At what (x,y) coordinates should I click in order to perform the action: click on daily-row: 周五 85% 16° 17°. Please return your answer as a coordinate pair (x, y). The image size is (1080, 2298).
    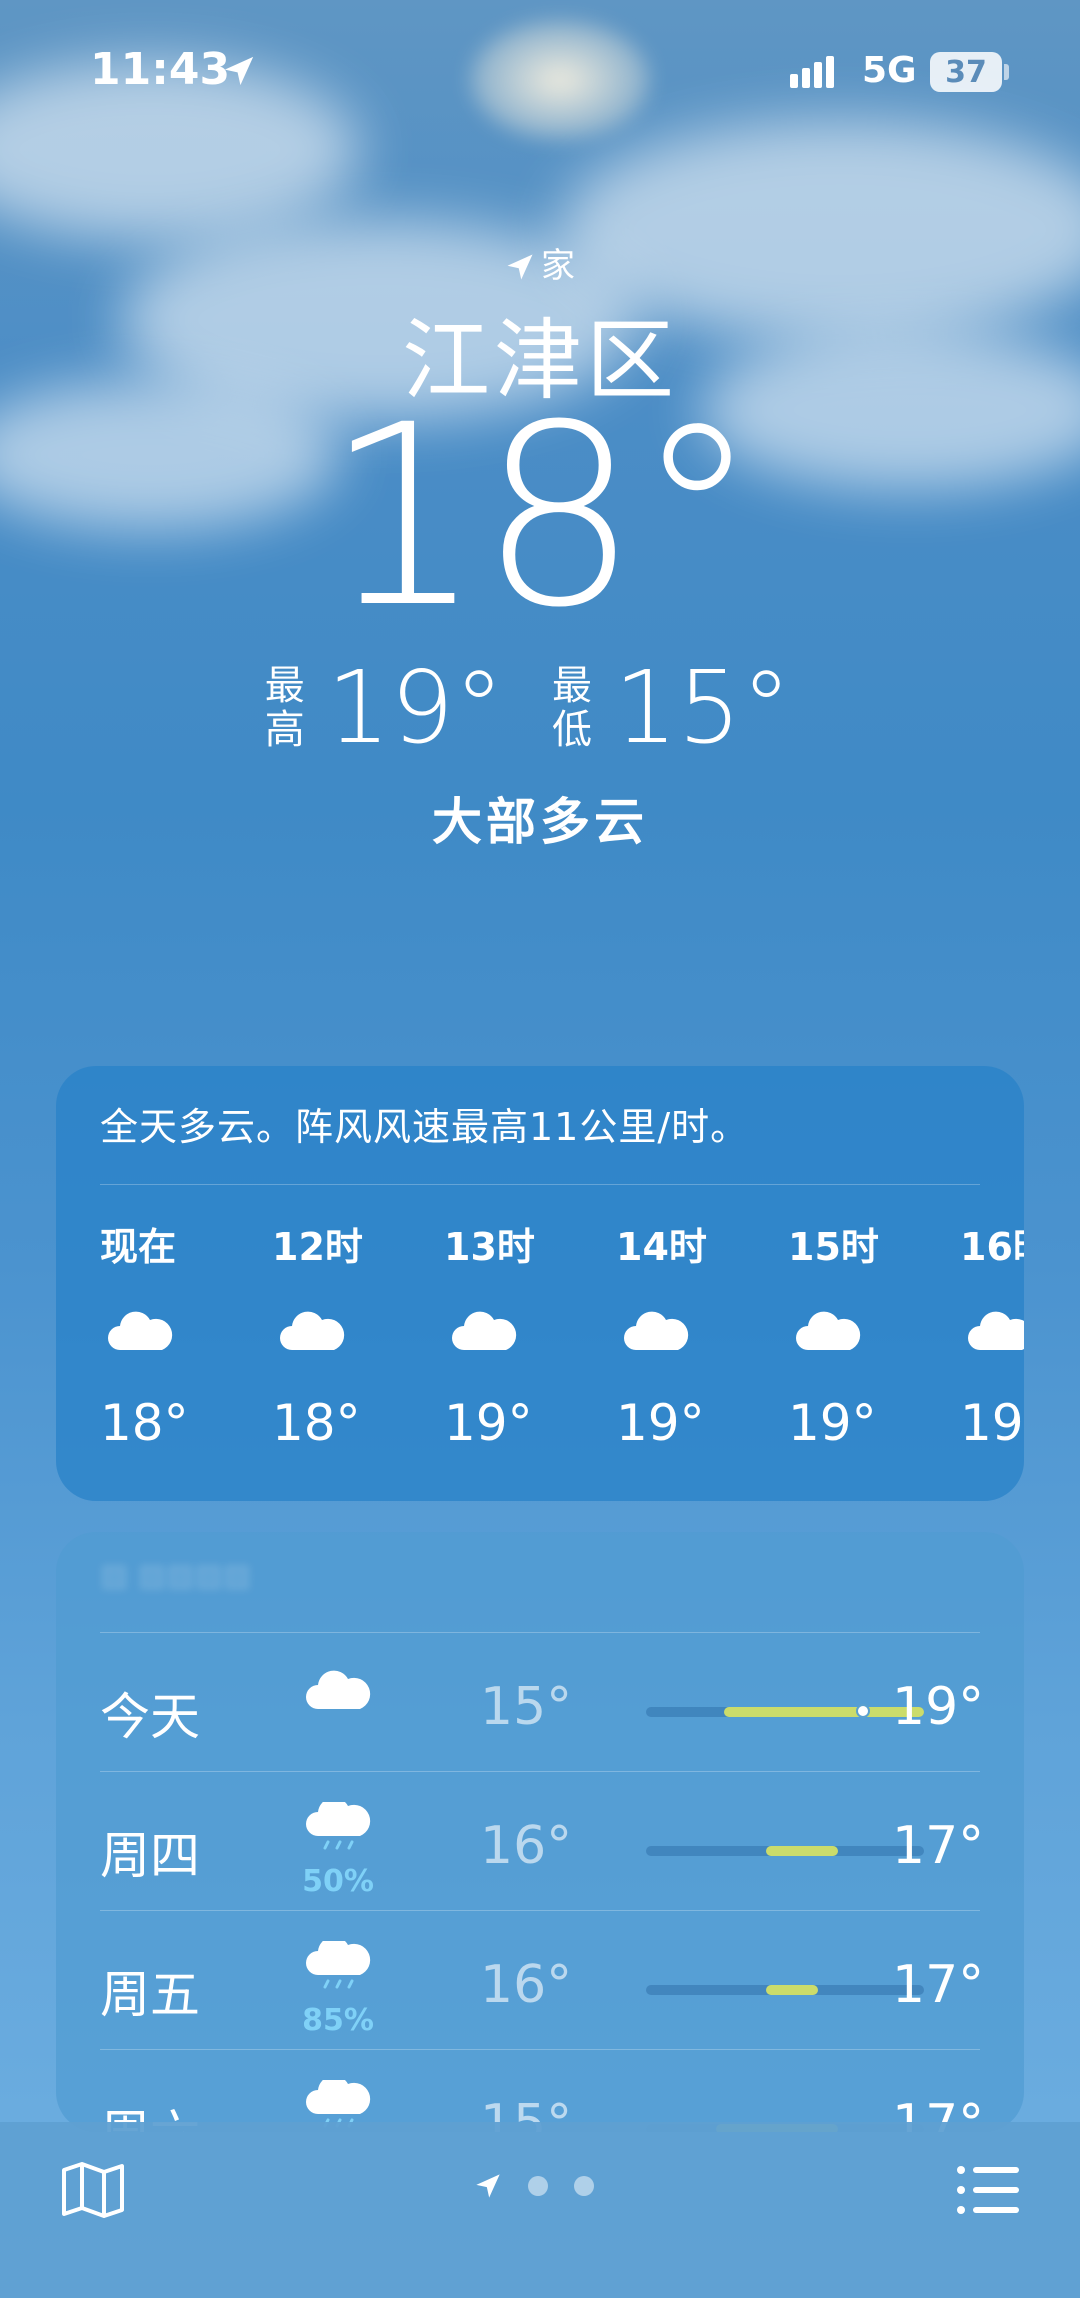
    Looking at the image, I should click on (542, 1980).